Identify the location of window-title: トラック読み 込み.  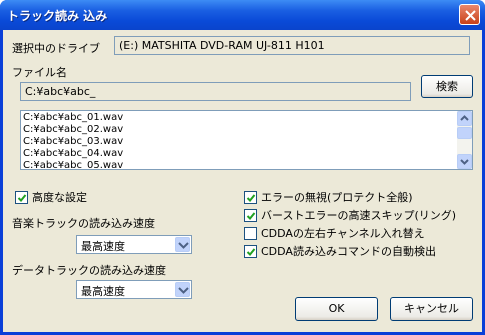
(57, 16).